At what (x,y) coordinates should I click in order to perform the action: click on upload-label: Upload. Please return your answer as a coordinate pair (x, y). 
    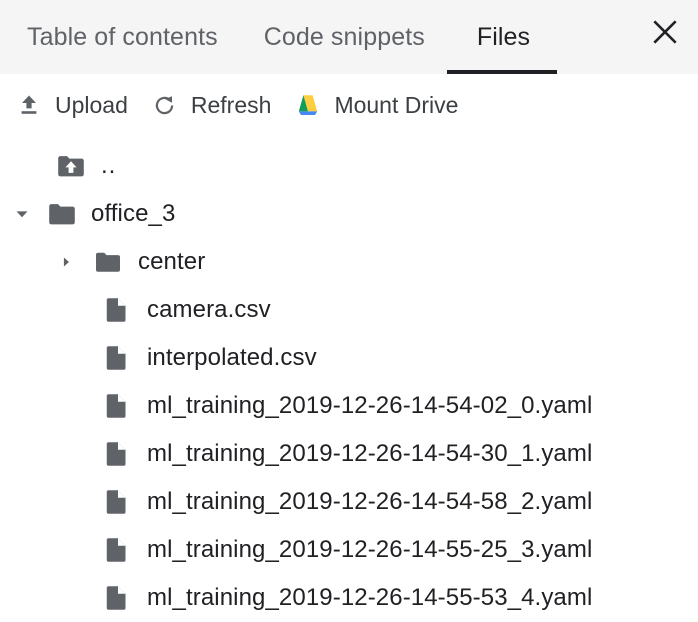
    Looking at the image, I should click on (91, 104).